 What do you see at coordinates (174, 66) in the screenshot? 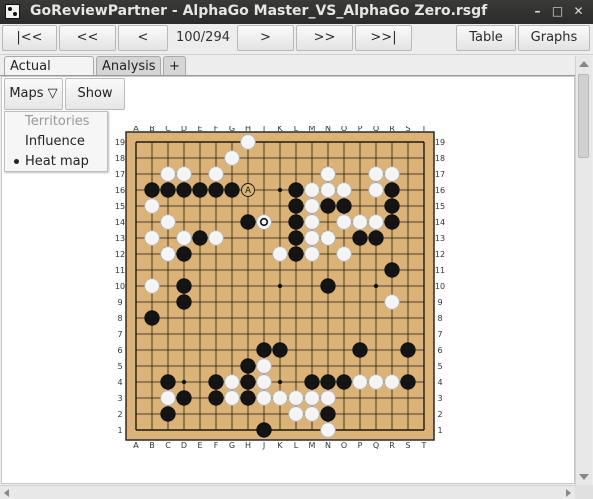
I see `tab-add: +` at bounding box center [174, 66].